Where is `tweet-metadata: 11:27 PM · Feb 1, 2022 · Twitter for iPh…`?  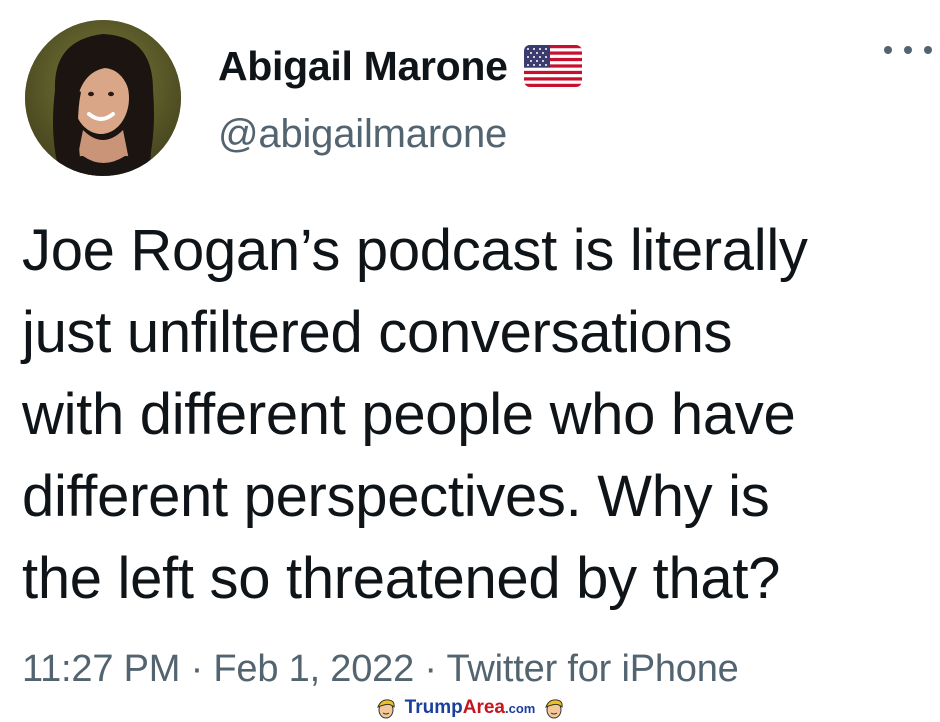
tweet-metadata: 11:27 PM · Feb 1, 2022 · Twitter for iPh… is located at coordinates (380, 669).